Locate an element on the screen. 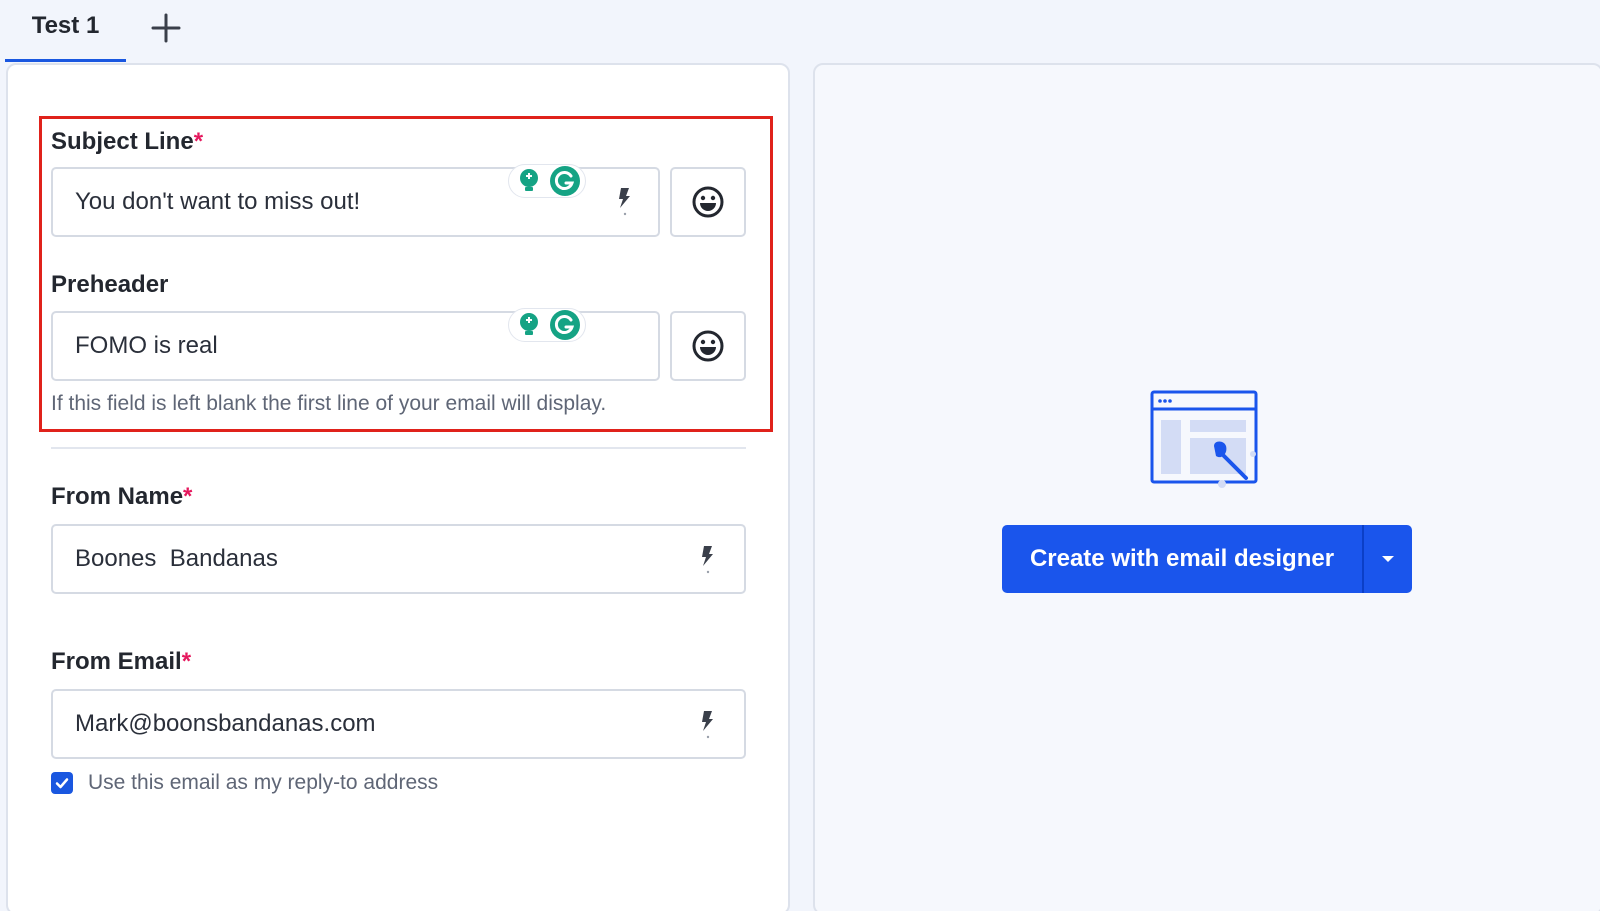  subject-emoji-button is located at coordinates (708, 202).